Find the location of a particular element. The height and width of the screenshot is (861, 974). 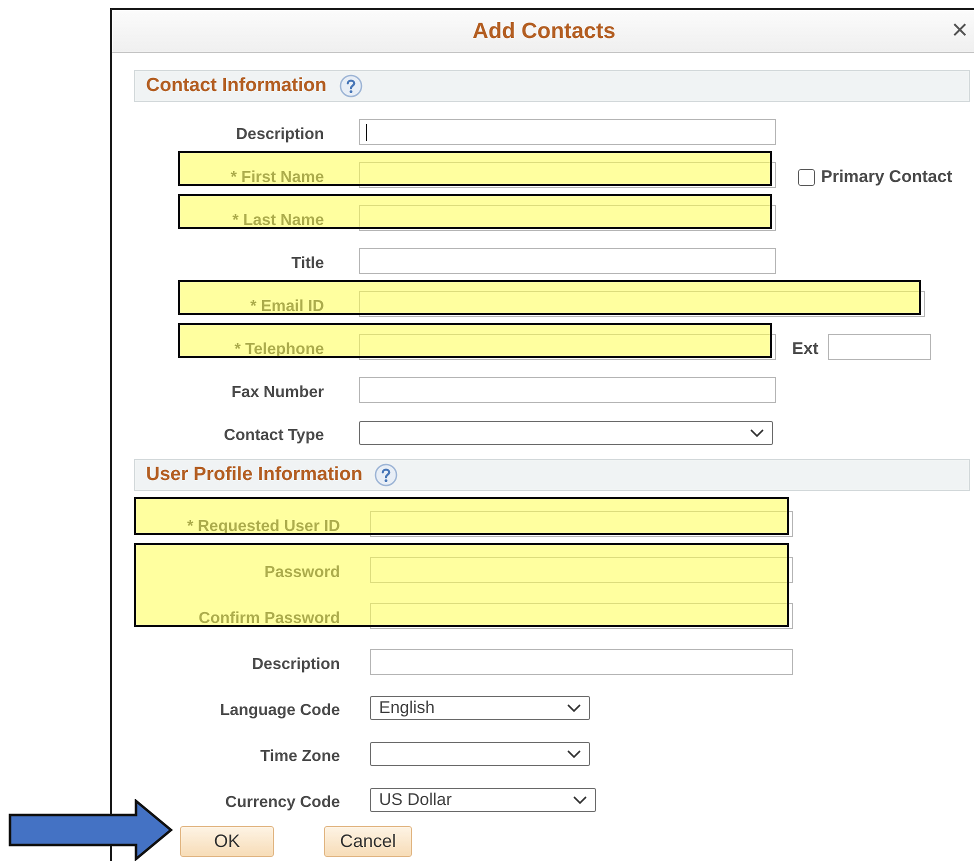

field-label: * Email ID is located at coordinates (286, 307).